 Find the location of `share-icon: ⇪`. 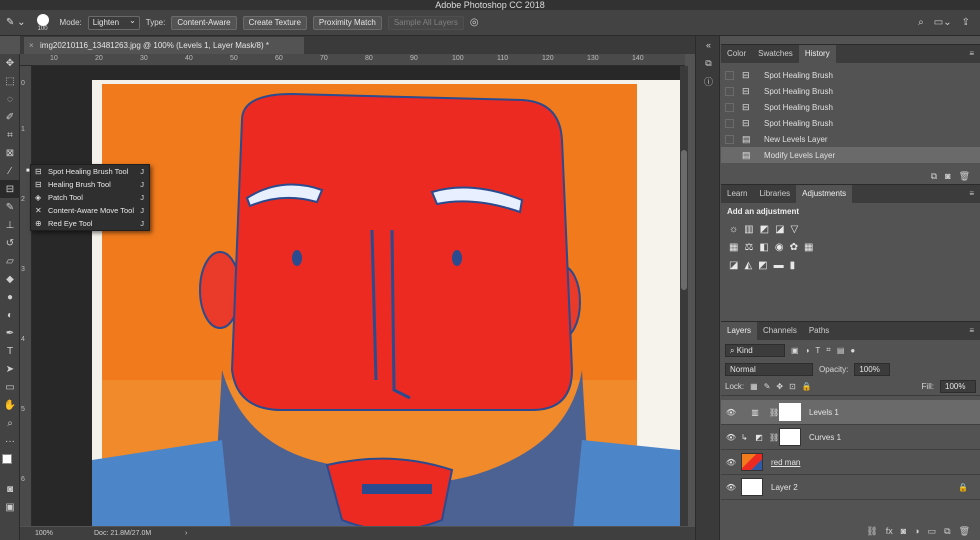

share-icon: ⇪ is located at coordinates (966, 22).